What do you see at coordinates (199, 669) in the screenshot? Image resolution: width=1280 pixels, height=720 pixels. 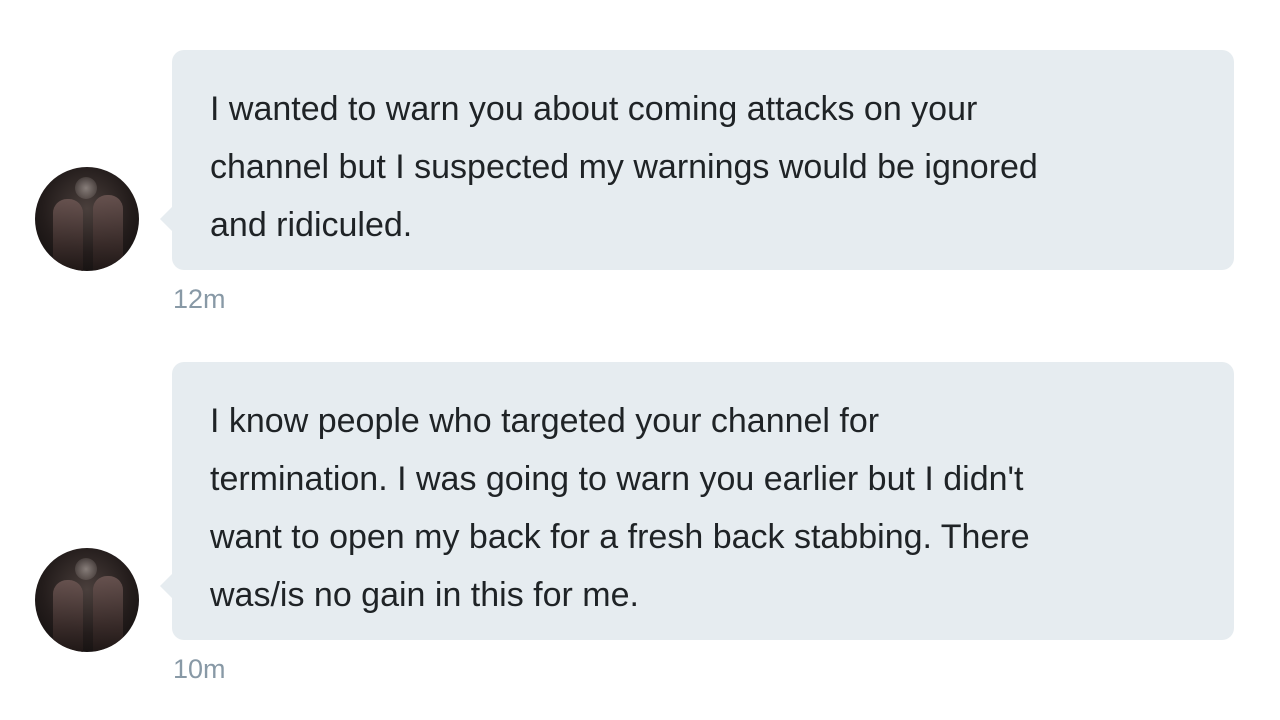 I see `message-timestamp: 10m` at bounding box center [199, 669].